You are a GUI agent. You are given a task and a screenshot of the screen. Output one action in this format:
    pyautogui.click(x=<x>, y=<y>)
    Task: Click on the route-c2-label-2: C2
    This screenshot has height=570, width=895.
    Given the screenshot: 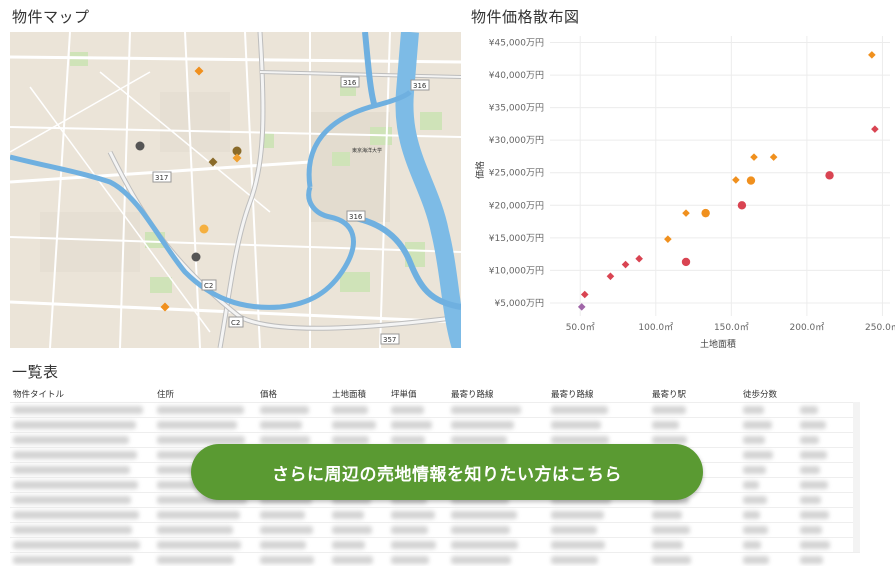 What is the action you would take?
    pyautogui.click(x=235, y=323)
    